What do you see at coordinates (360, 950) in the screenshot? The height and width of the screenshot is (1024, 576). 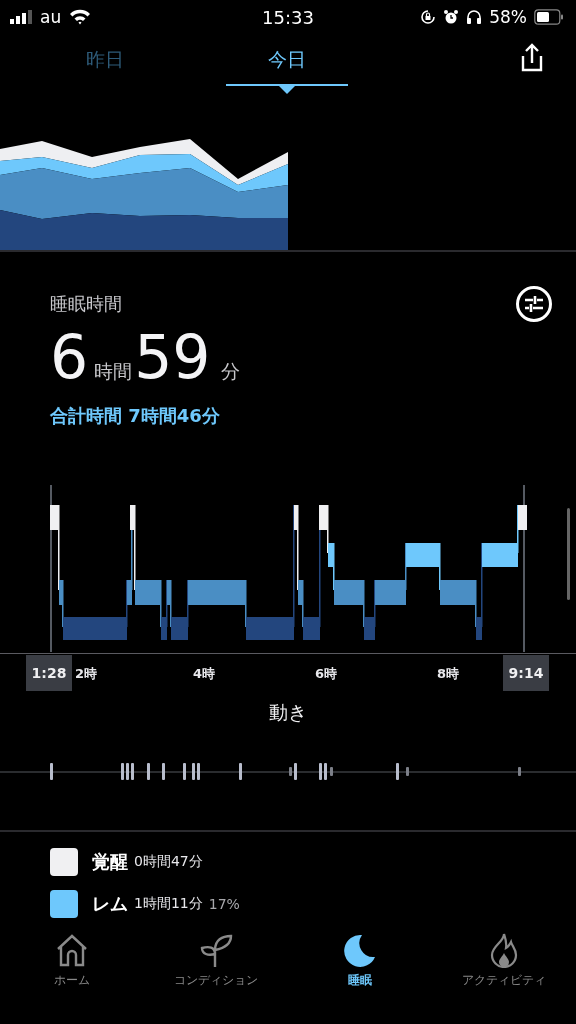 I see `moon-icon` at bounding box center [360, 950].